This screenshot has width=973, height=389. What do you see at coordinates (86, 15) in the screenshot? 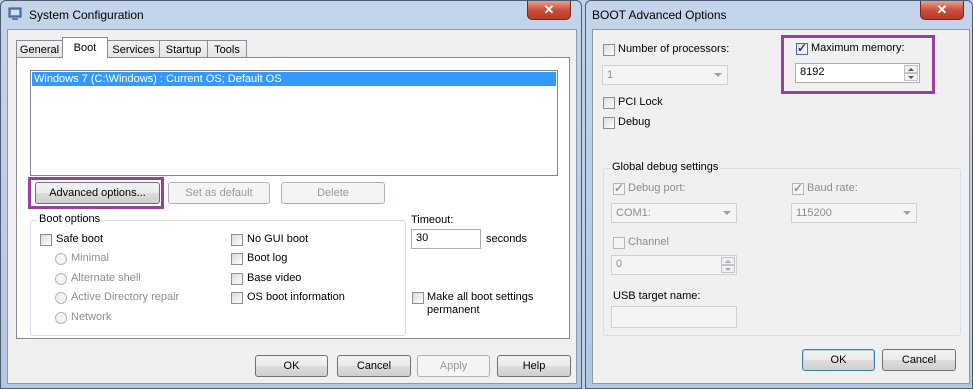
I see `window-title: System Configuration` at bounding box center [86, 15].